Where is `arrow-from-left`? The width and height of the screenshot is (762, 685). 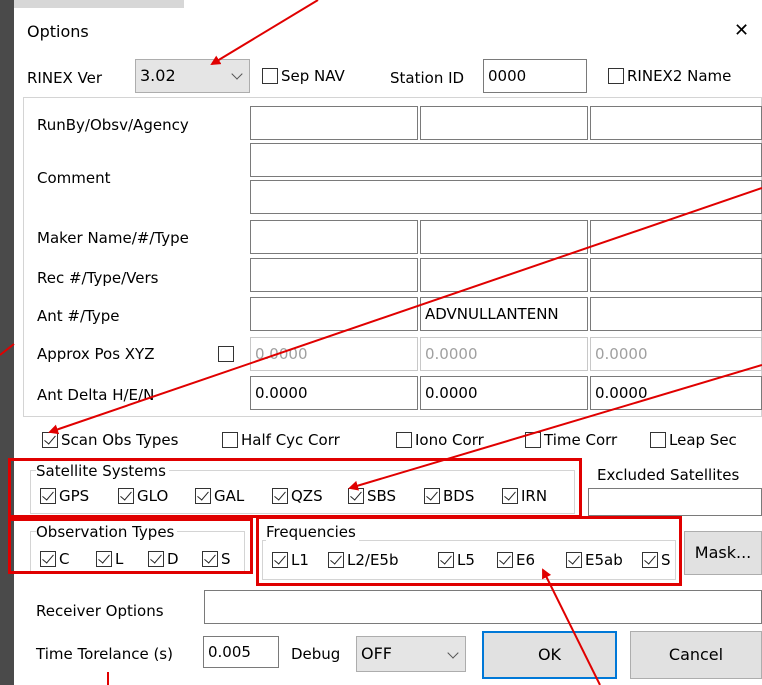
arrow-from-left is located at coordinates (7, 349).